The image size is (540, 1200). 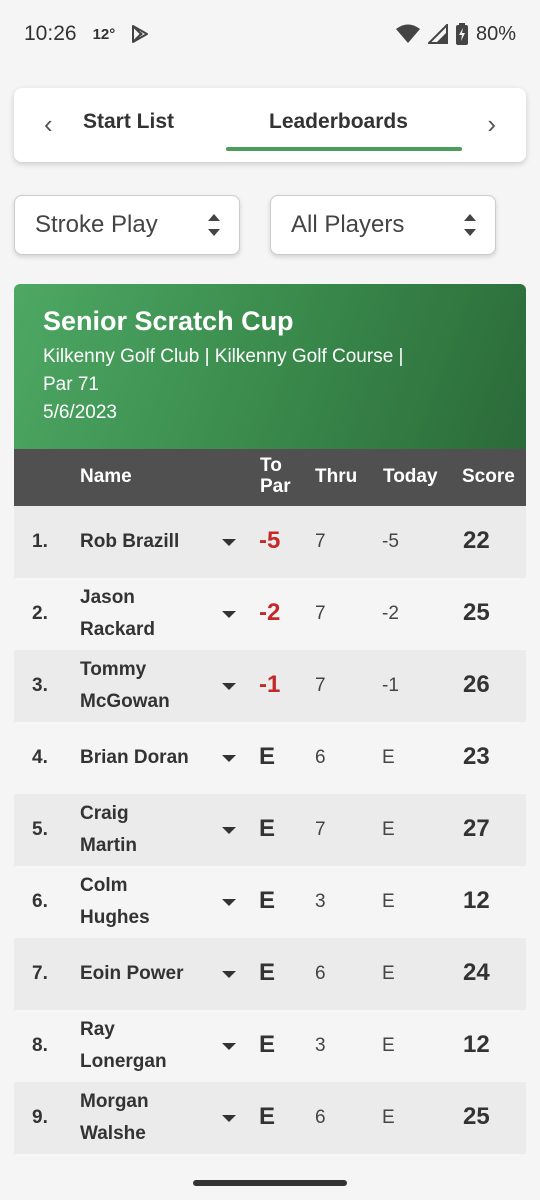 What do you see at coordinates (150, 686) in the screenshot?
I see `player-name: Tommy McGowan` at bounding box center [150, 686].